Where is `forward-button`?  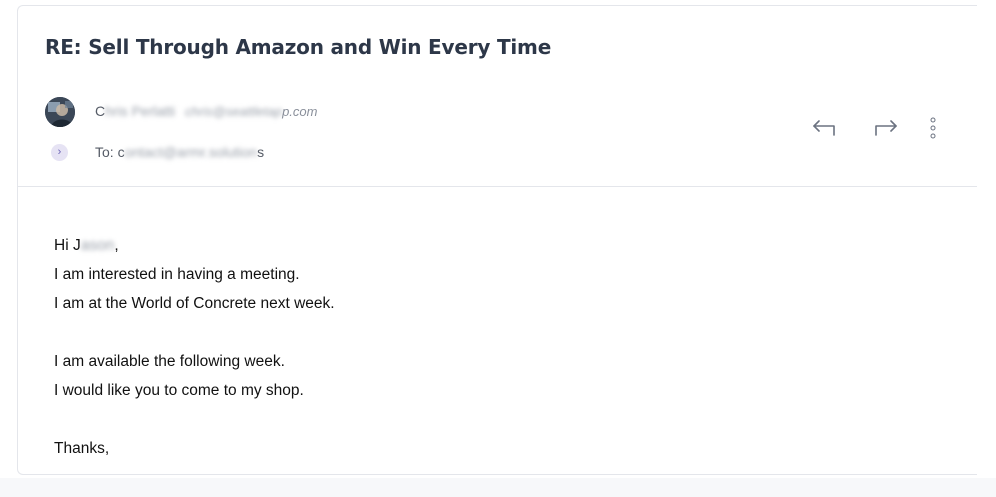 forward-button is located at coordinates (886, 128).